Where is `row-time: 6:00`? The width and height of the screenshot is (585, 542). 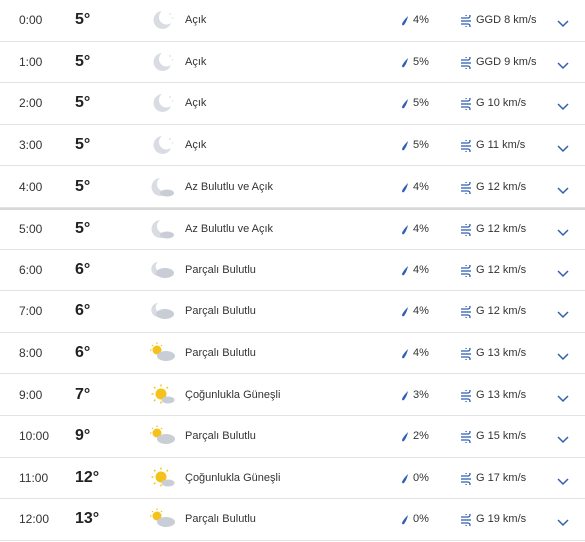
row-time: 6:00 is located at coordinates (31, 269).